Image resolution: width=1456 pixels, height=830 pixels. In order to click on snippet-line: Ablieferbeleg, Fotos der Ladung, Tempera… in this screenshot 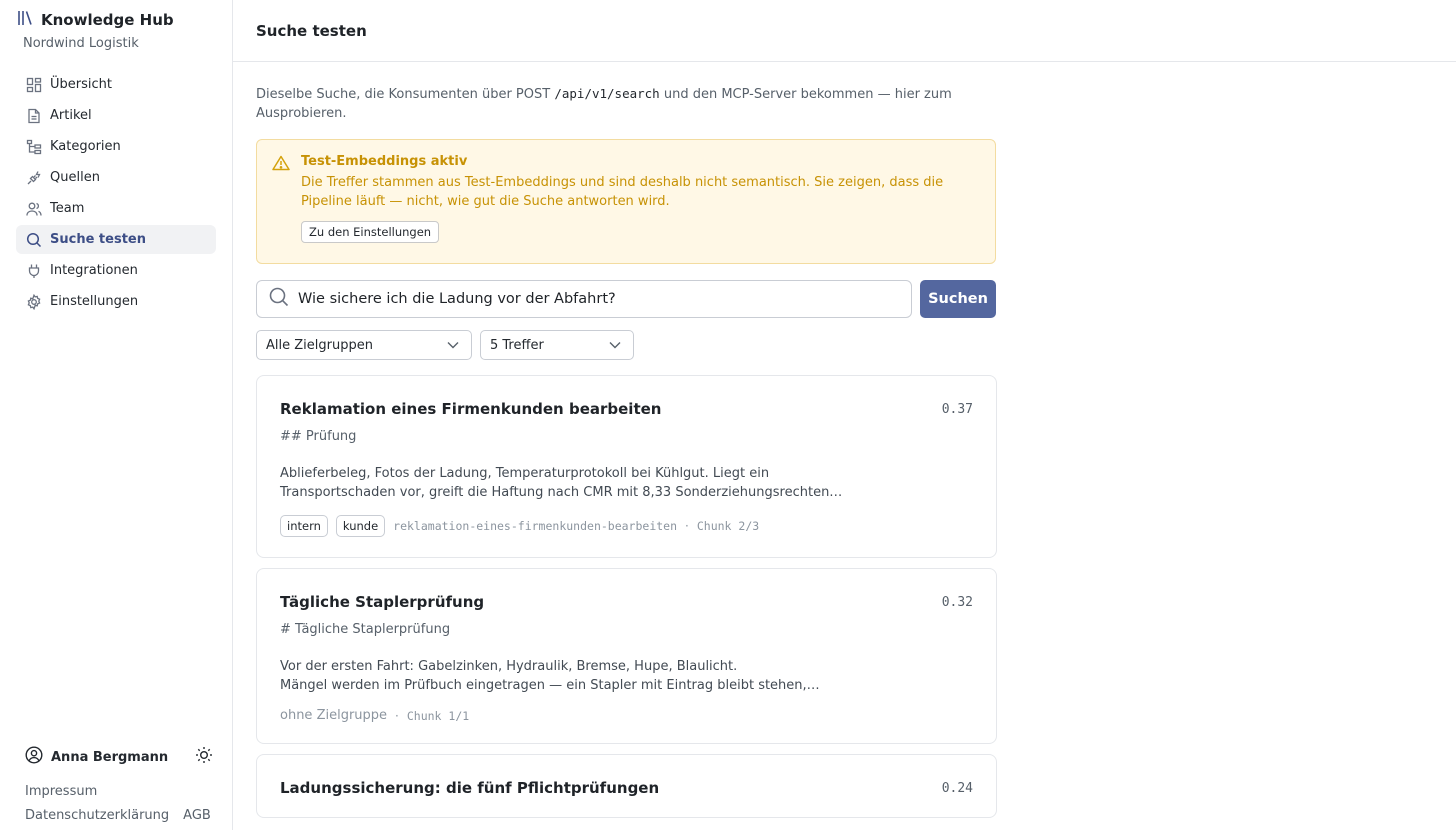, I will do `click(525, 473)`.